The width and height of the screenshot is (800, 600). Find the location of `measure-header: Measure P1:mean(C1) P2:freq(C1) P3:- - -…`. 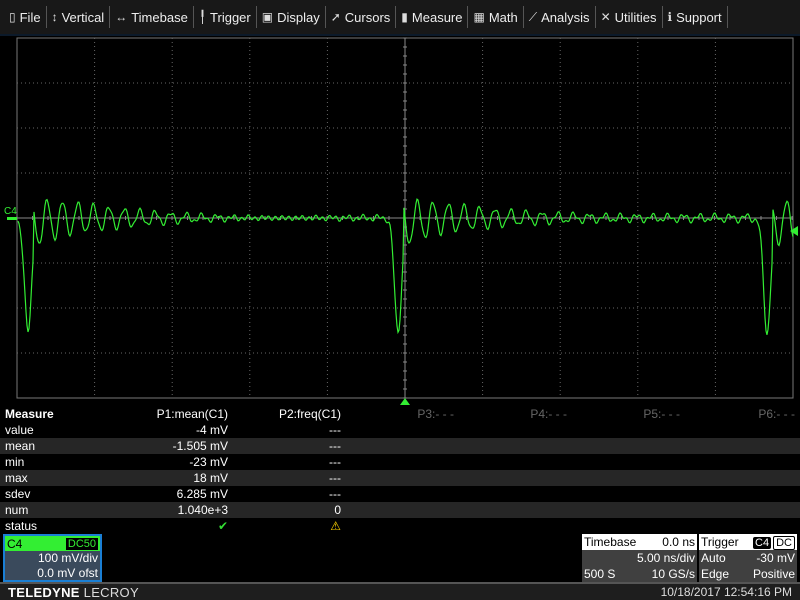

measure-header: Measure P1:mean(C1) P2:freq(C1) P3:- - -… is located at coordinates (400, 414).